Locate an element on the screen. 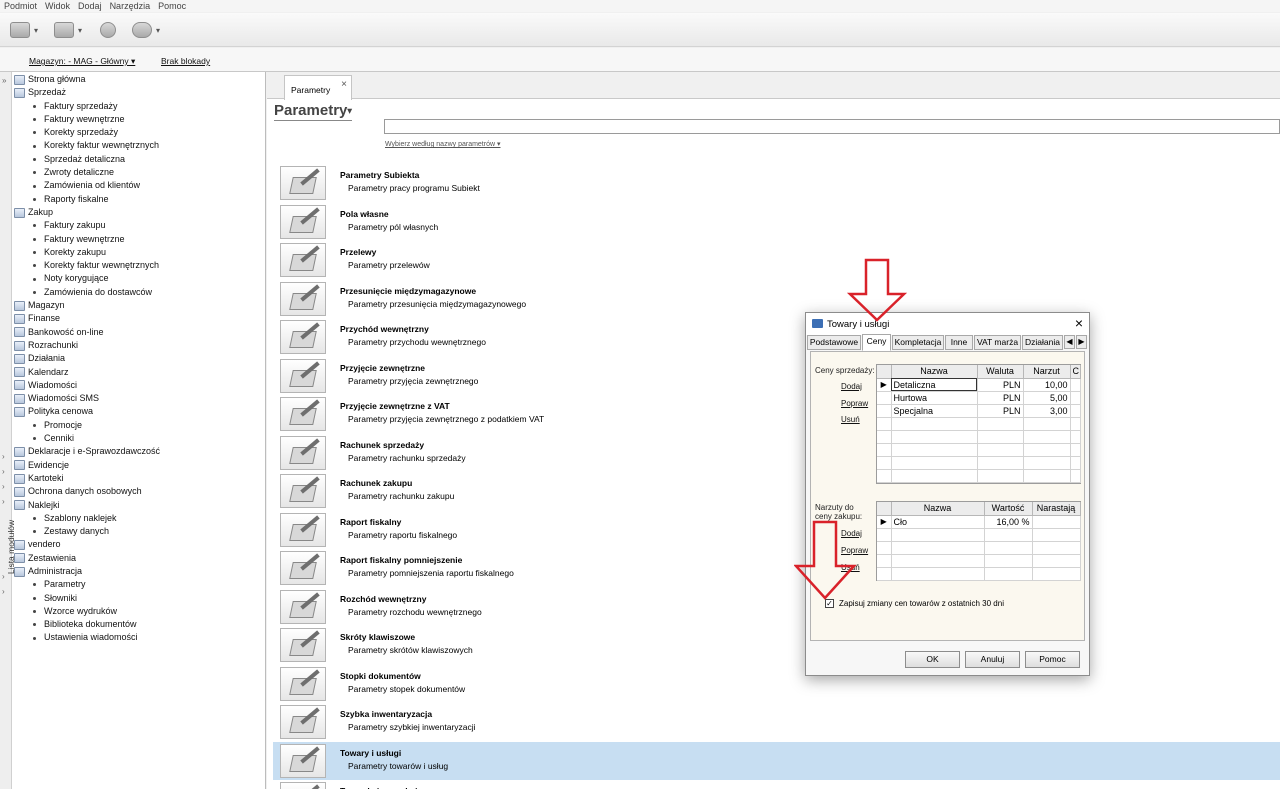  folder-button: ▾ is located at coordinates (74, 30).